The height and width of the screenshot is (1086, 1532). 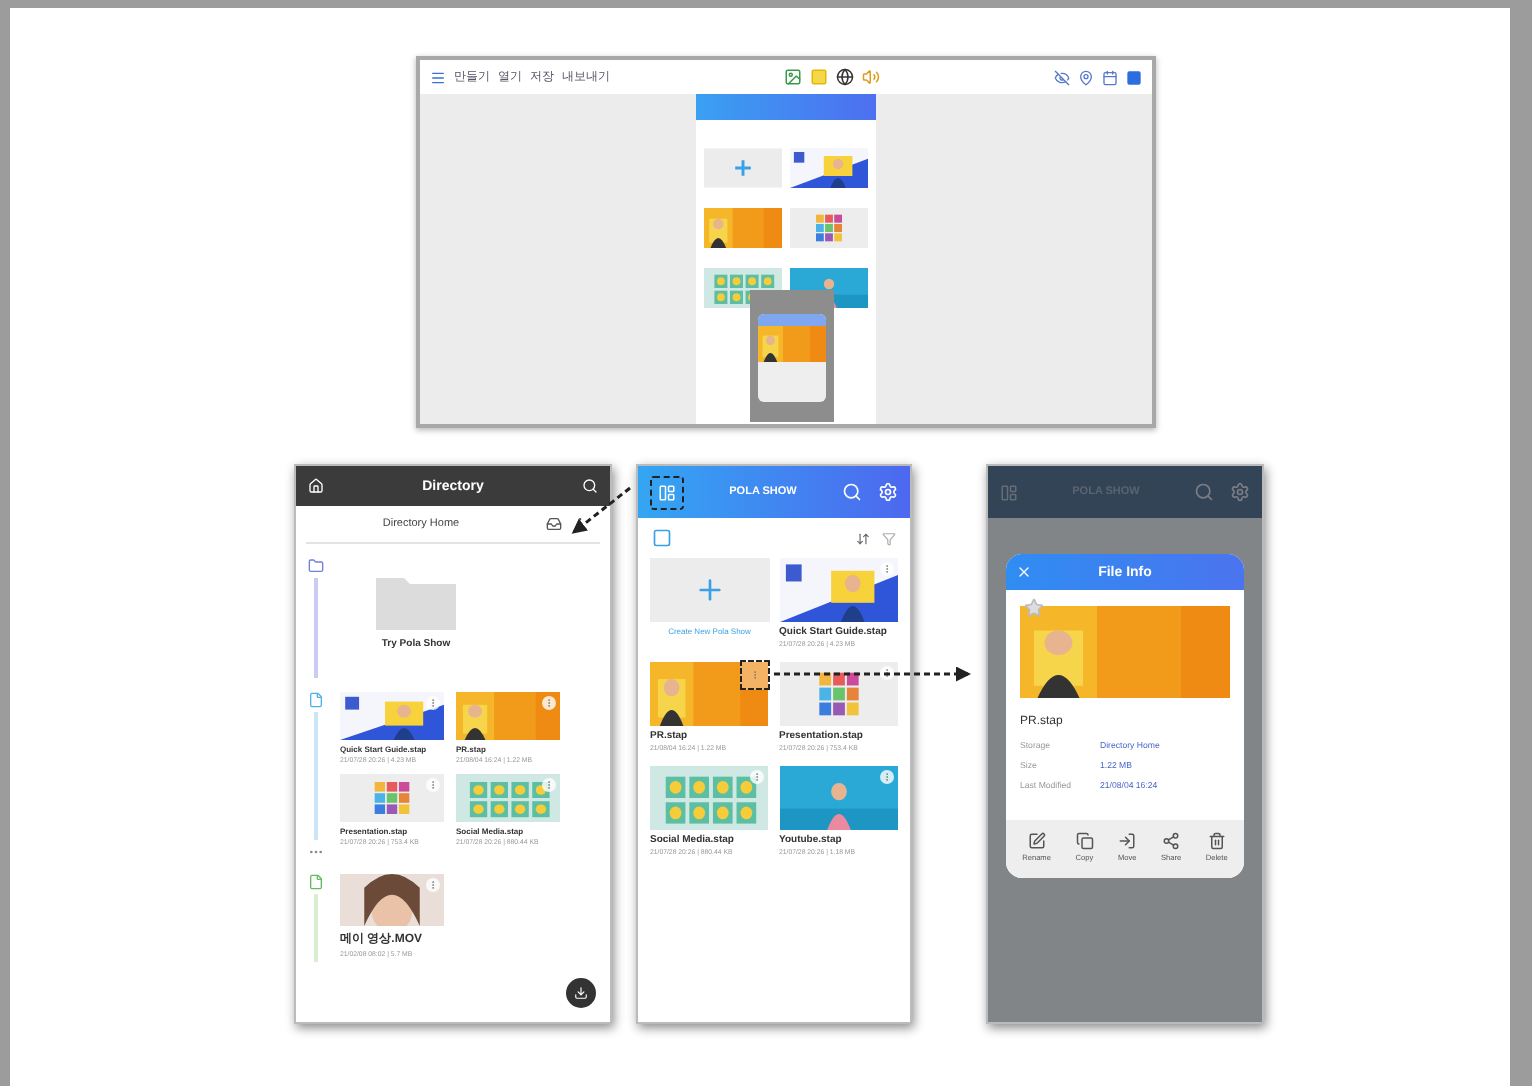 What do you see at coordinates (709, 590) in the screenshot?
I see `plus-icon` at bounding box center [709, 590].